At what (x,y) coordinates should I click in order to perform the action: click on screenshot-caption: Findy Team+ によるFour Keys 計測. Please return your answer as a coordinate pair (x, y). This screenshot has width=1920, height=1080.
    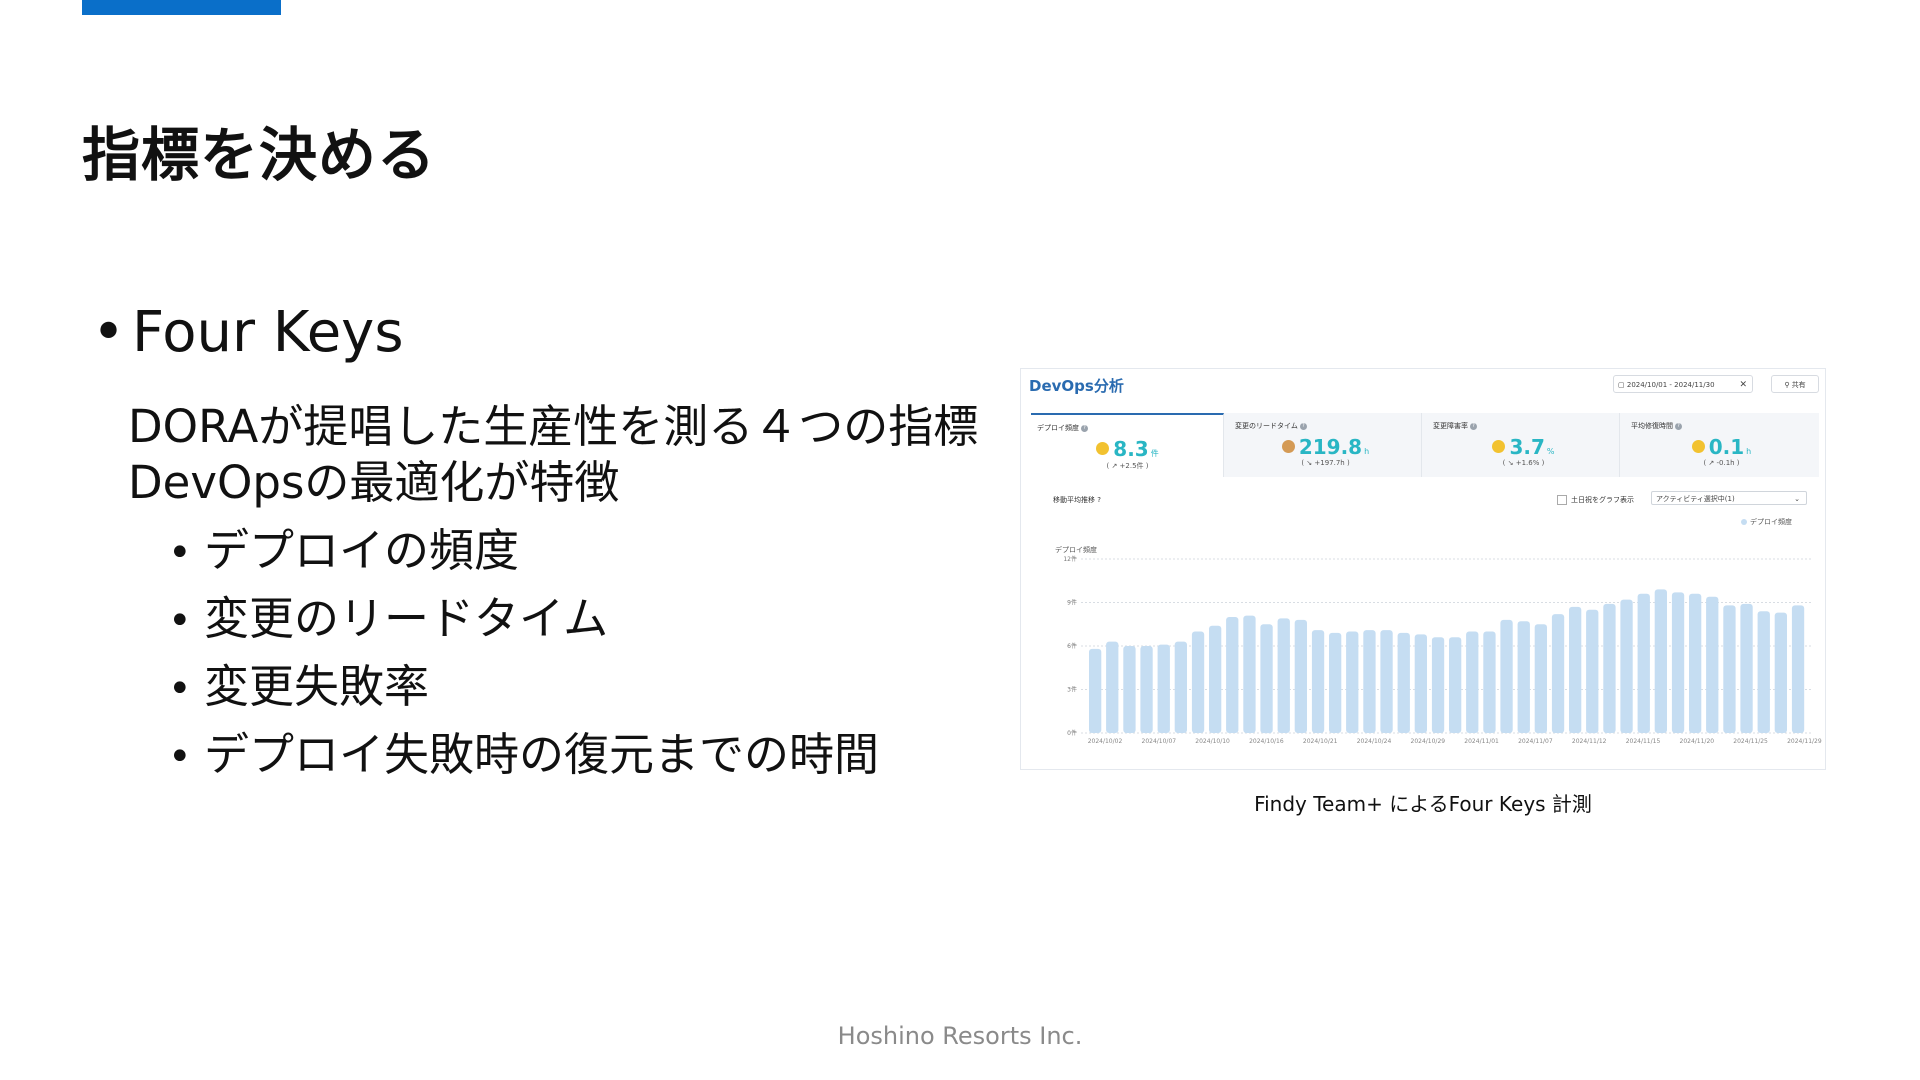
    Looking at the image, I should click on (1423, 804).